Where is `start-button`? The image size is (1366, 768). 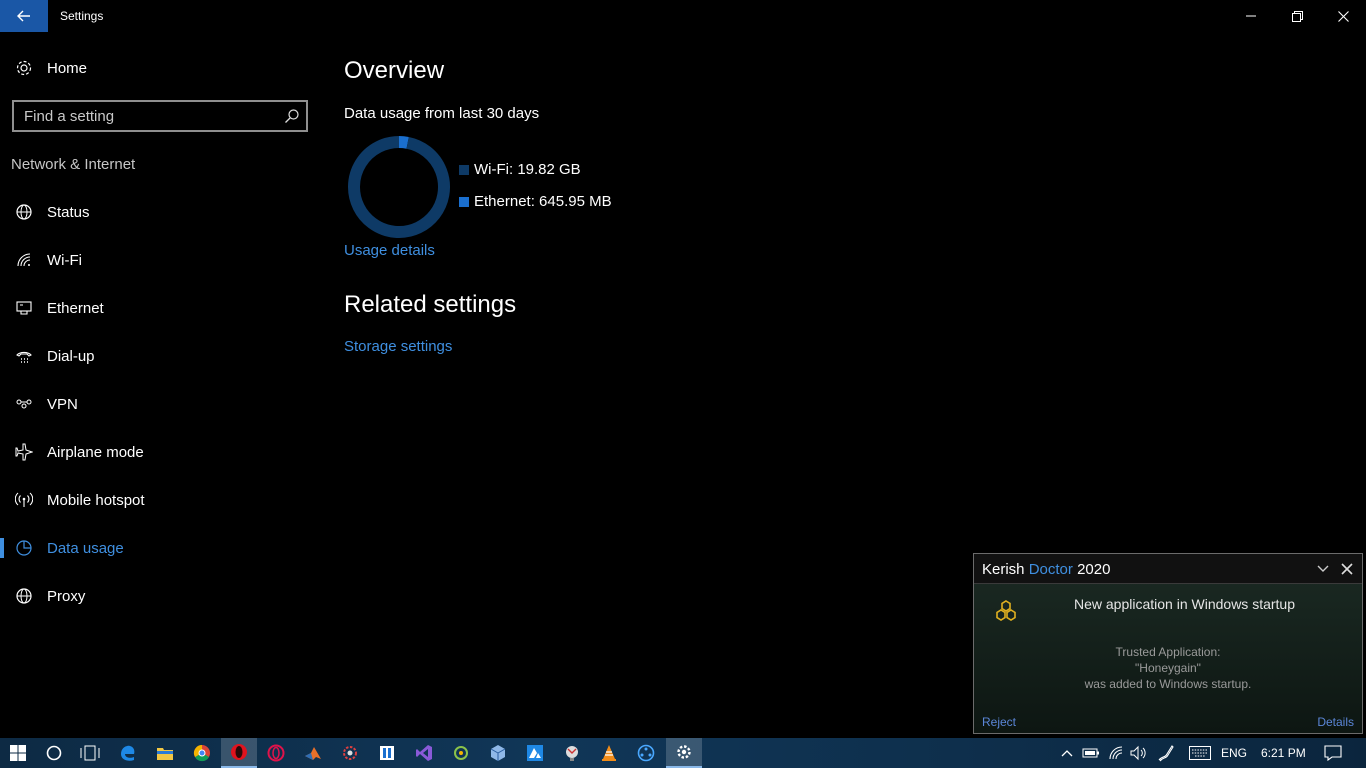 start-button is located at coordinates (18, 753).